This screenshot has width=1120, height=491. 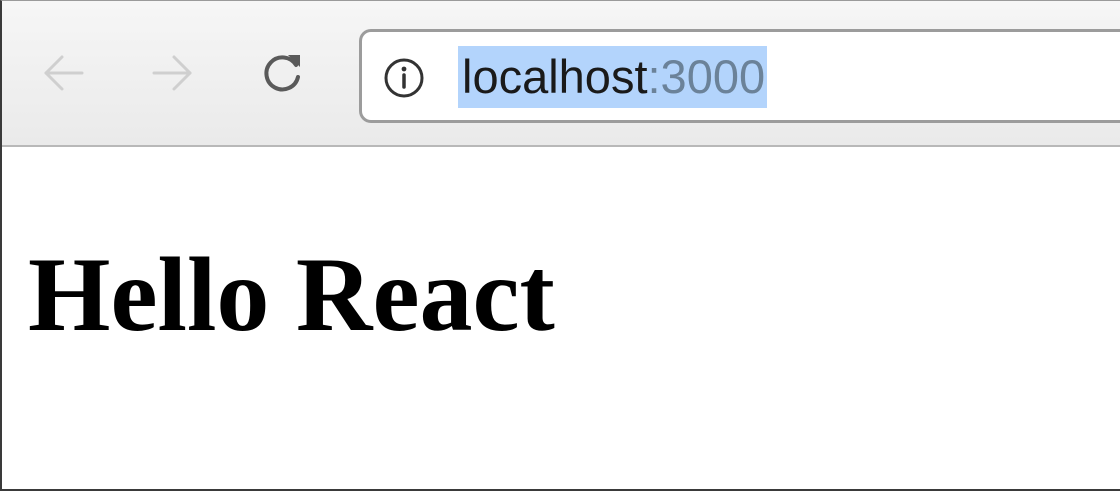 I want to click on back-button, so click(x=62, y=73).